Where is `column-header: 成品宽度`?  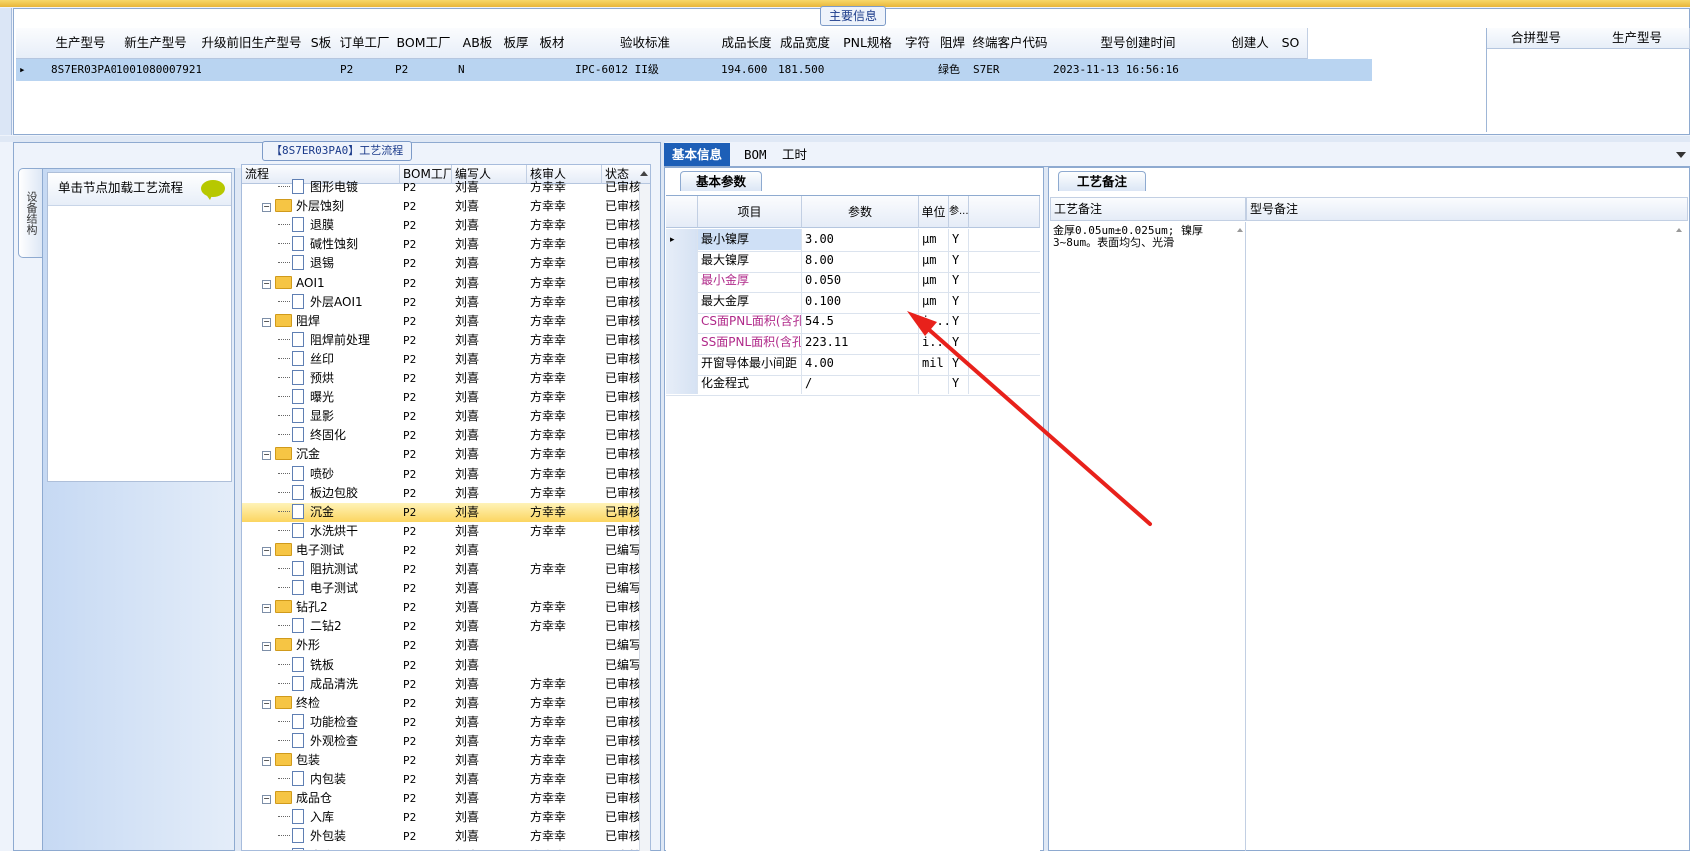 column-header: 成品宽度 is located at coordinates (805, 43).